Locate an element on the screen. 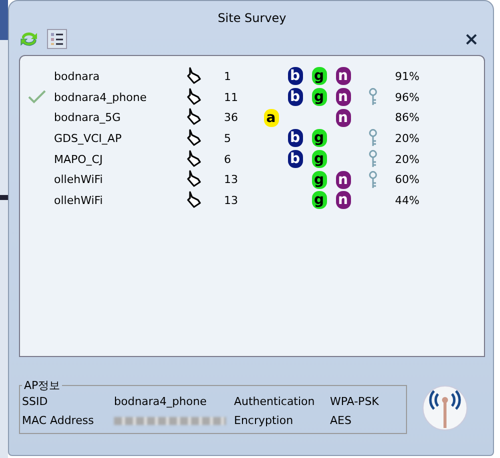 The width and height of the screenshot is (500, 458). channel-text: 1 is located at coordinates (228, 76).